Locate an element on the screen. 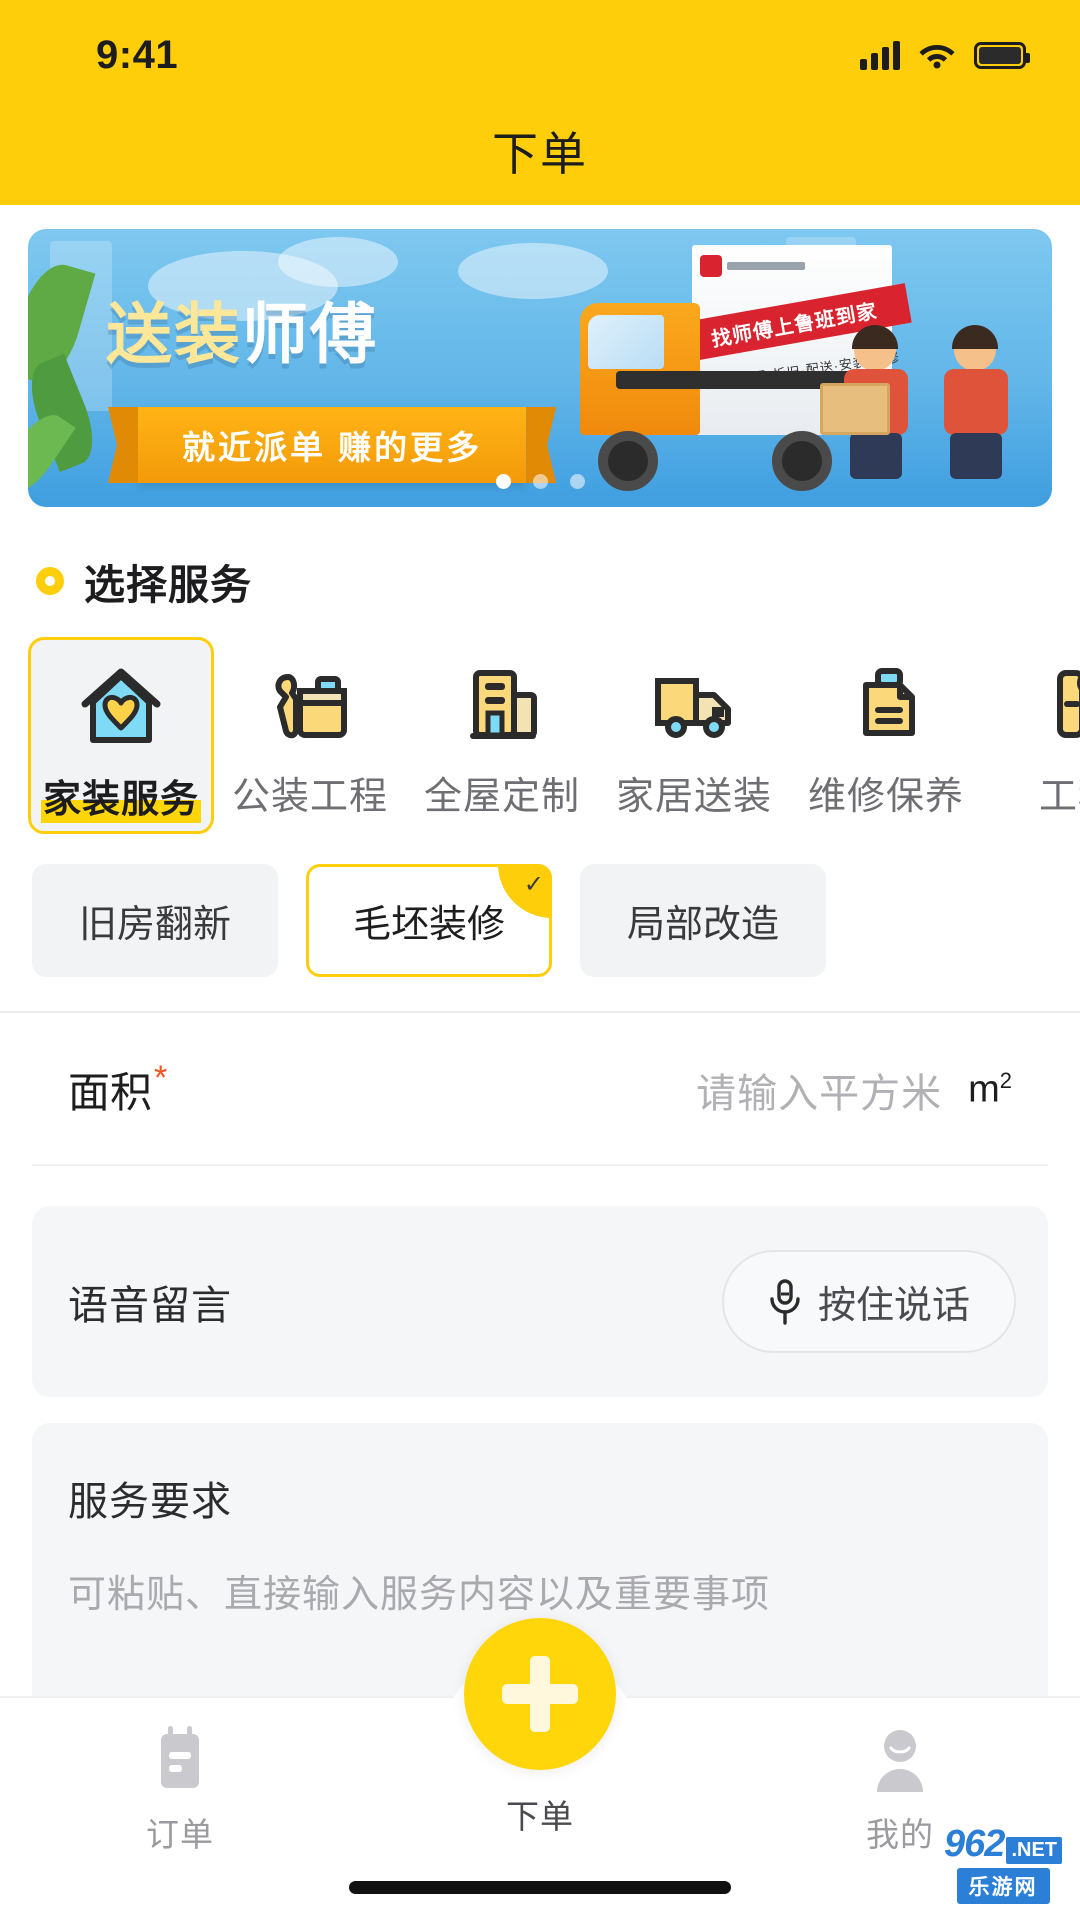 The height and width of the screenshot is (1920, 1080). tab-label: 我的 is located at coordinates (900, 1834).